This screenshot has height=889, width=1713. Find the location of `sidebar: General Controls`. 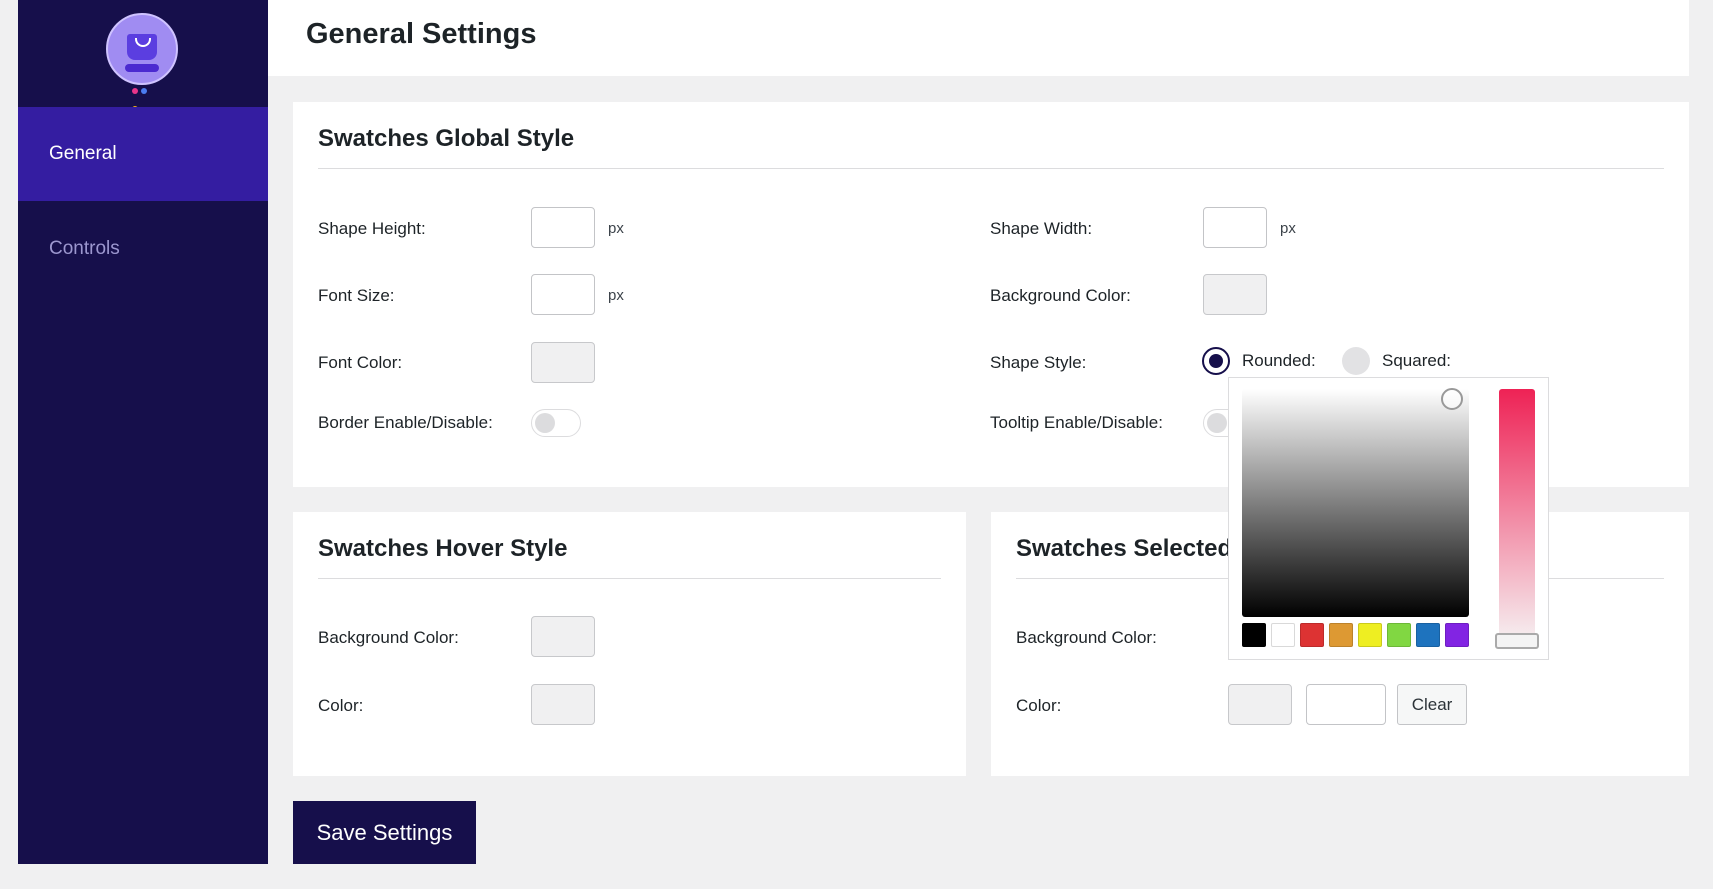

sidebar: General Controls is located at coordinates (143, 432).